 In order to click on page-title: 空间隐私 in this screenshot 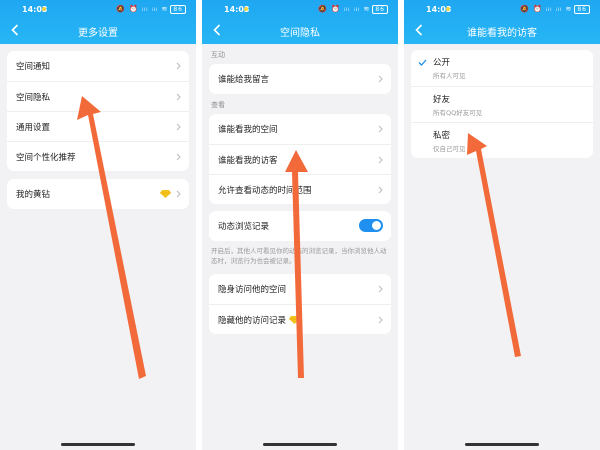, I will do `click(300, 33)`.